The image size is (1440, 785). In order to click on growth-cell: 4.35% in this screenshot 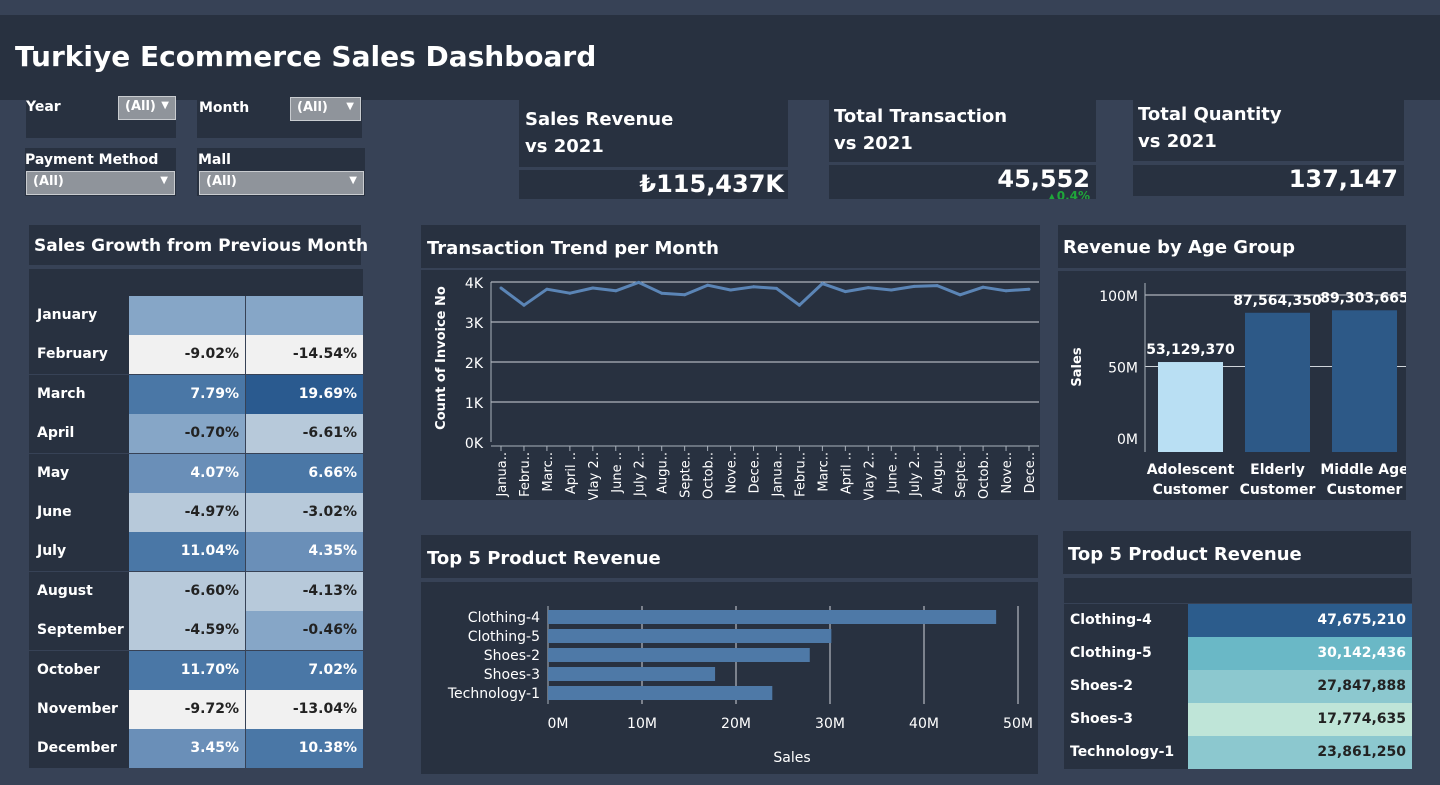, I will do `click(304, 552)`.